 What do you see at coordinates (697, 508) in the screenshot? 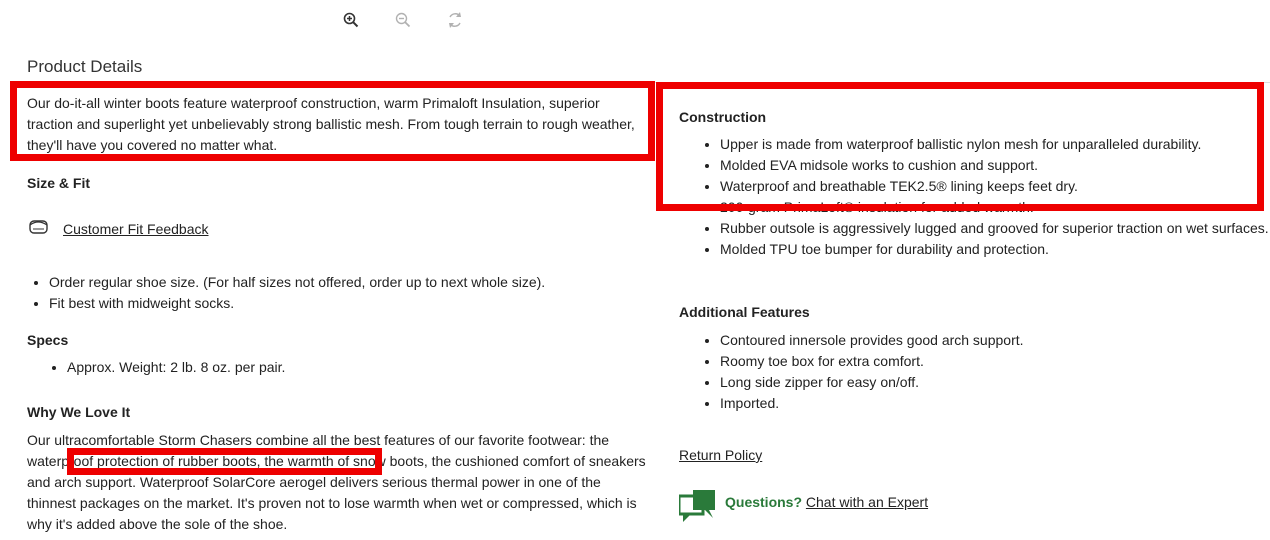
I see `chat-bubbles-icon` at bounding box center [697, 508].